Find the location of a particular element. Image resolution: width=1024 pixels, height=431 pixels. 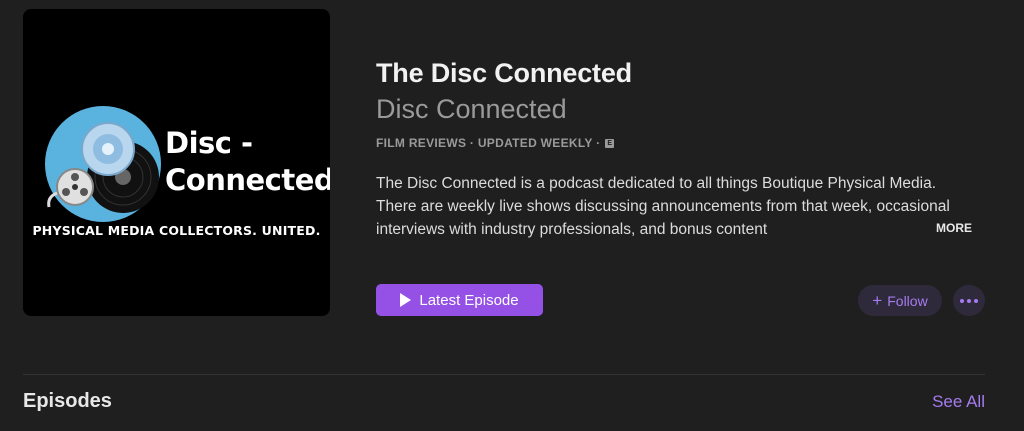

follow-label: Follow is located at coordinates (907, 300).